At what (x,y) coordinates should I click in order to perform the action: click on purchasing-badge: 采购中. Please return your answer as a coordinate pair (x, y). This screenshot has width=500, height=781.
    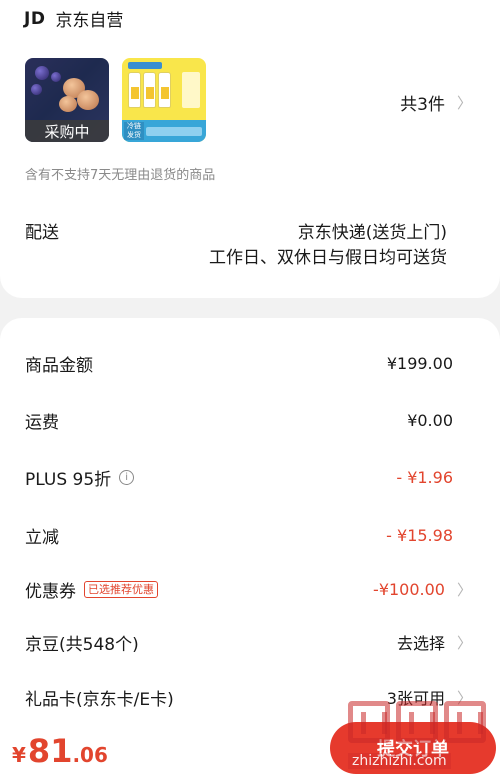
    Looking at the image, I should click on (67, 131).